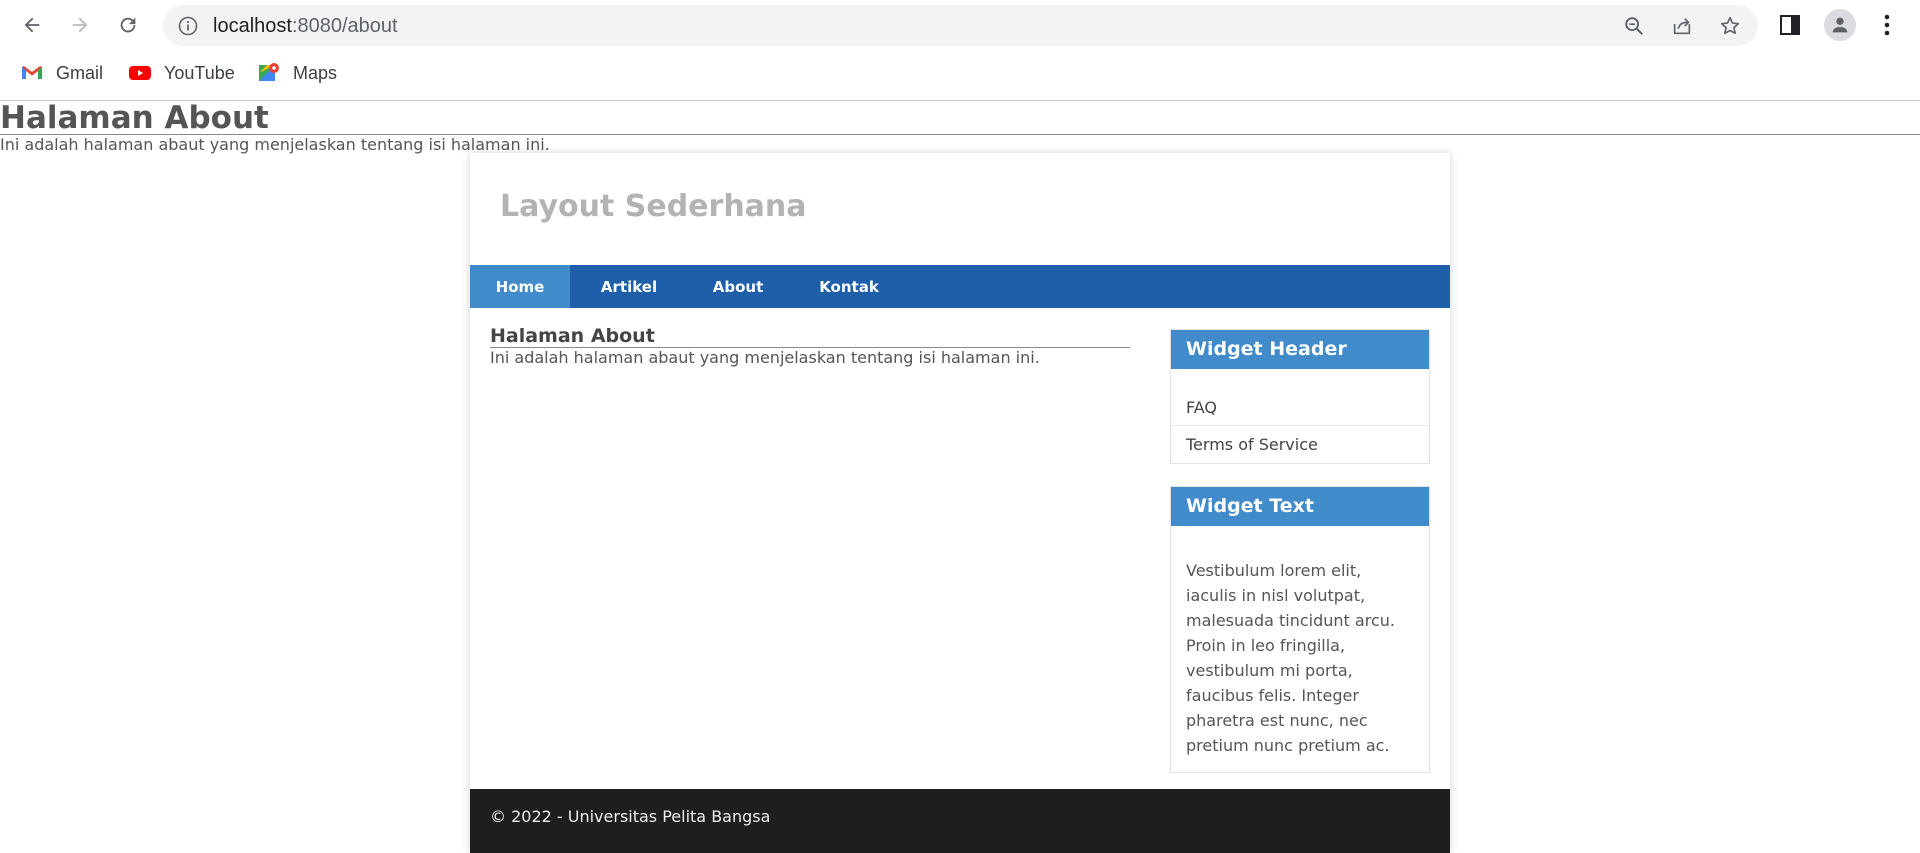  What do you see at coordinates (1730, 26) in the screenshot?
I see `bookmark-star-icon` at bounding box center [1730, 26].